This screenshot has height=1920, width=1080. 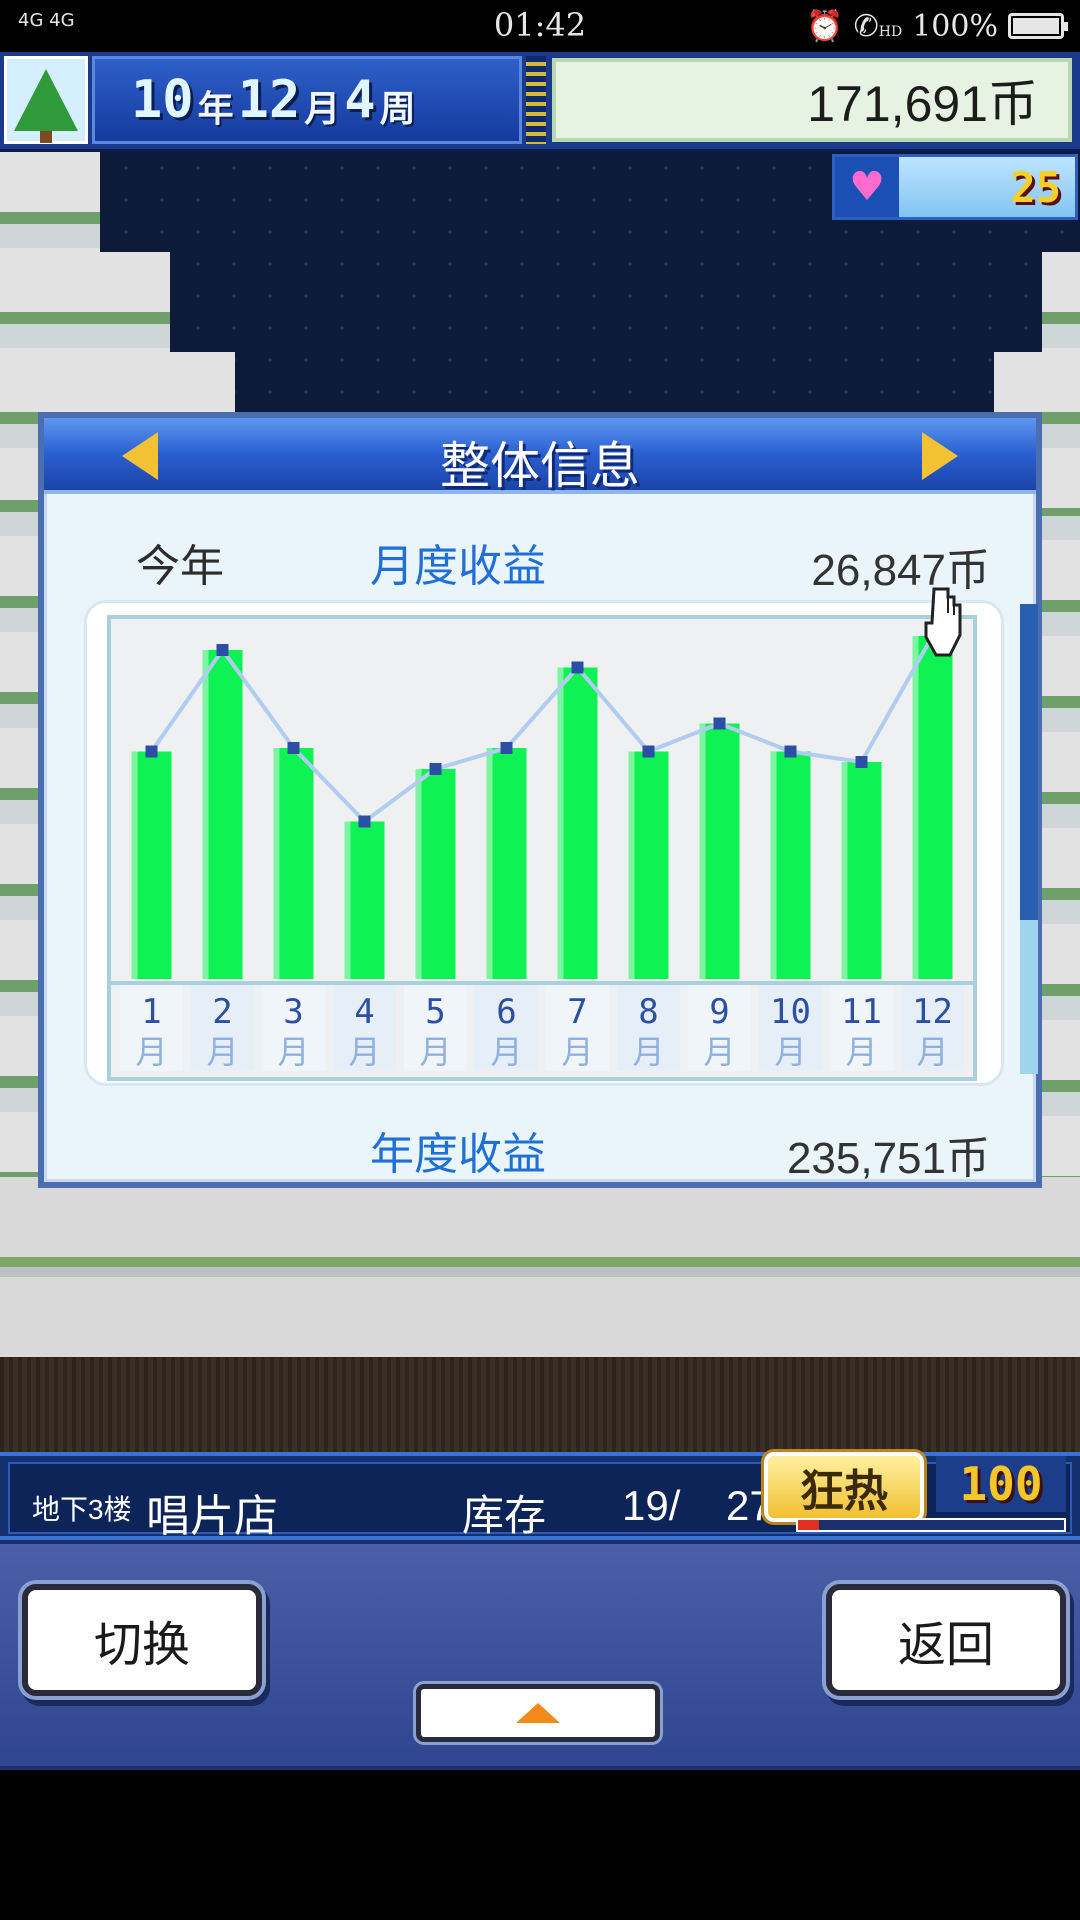 What do you see at coordinates (151, 1012) in the screenshot?
I see `month-tick-number: 1` at bounding box center [151, 1012].